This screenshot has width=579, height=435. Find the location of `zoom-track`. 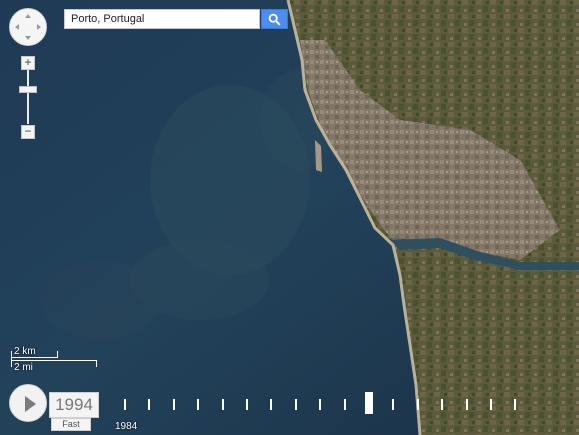

zoom-track is located at coordinates (28, 97).